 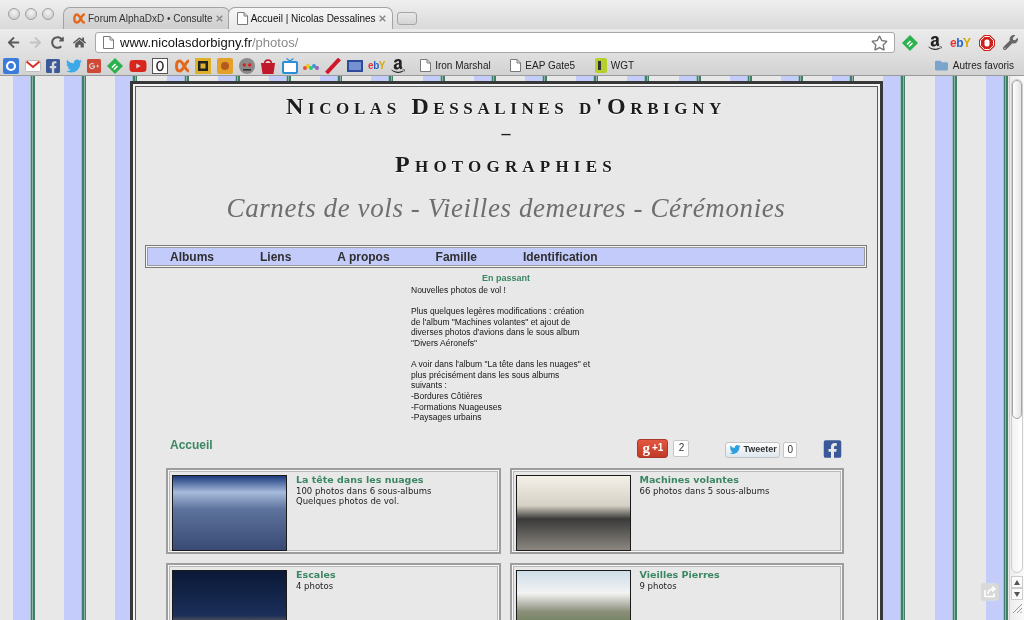 I want to click on star-icon, so click(x=879, y=42).